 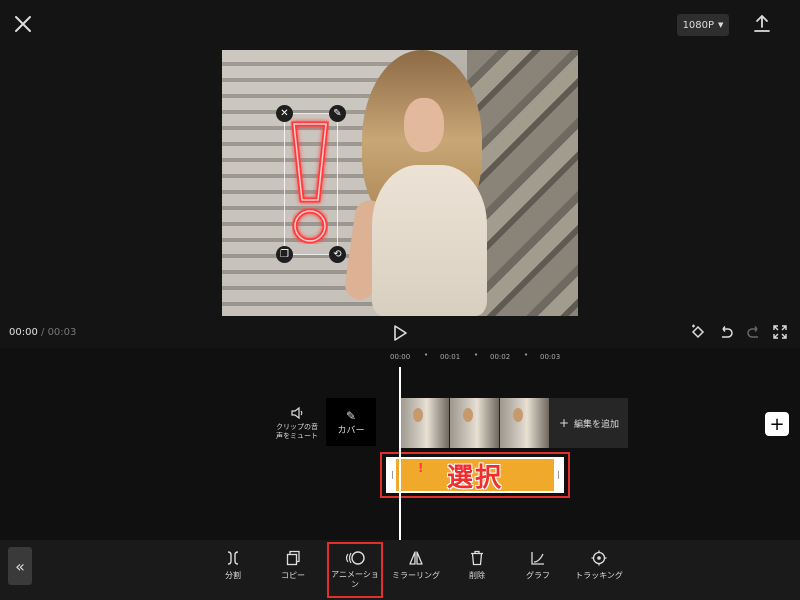 What do you see at coordinates (558, 475) in the screenshot?
I see `trim-handle-right` at bounding box center [558, 475].